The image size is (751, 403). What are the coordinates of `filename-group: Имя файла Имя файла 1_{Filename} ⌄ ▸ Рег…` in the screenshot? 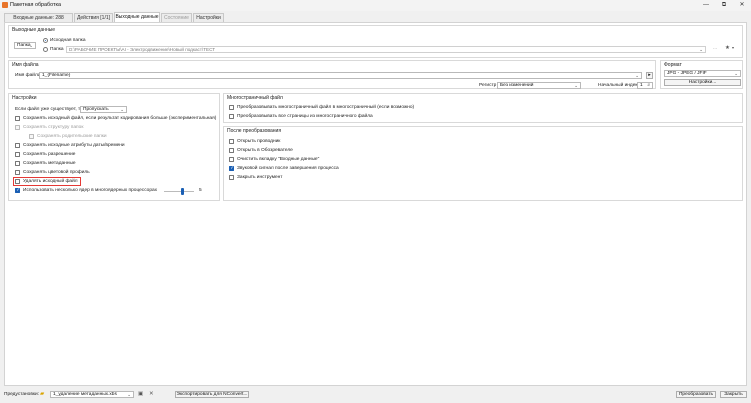 It's located at (332, 74).